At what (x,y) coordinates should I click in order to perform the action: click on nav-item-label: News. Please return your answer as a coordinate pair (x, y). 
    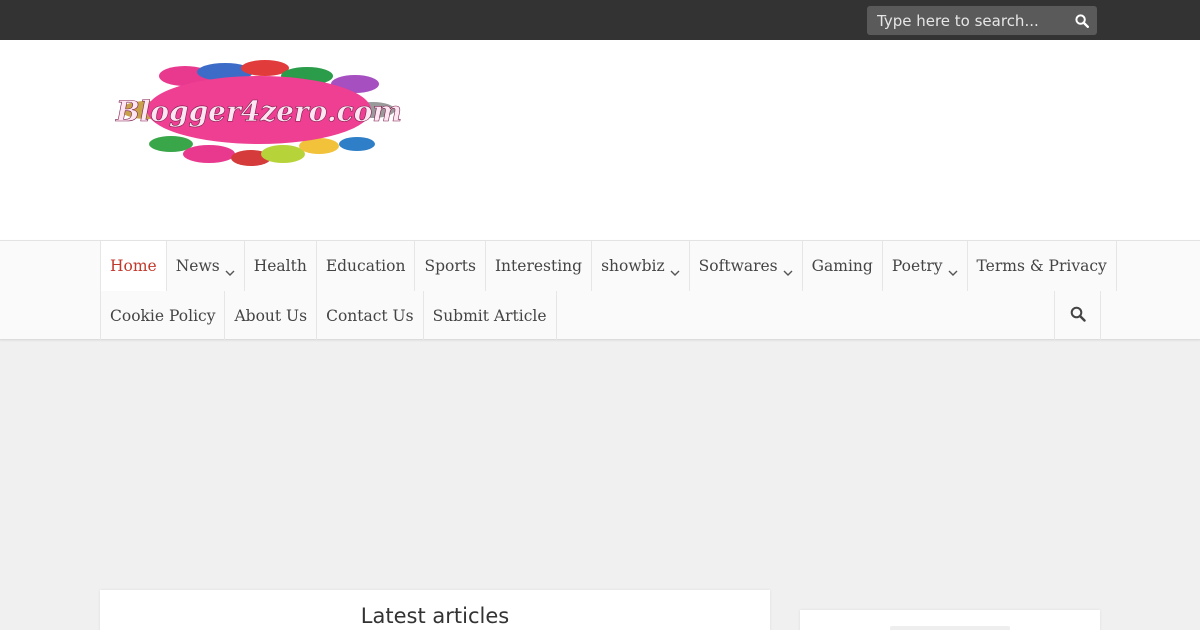
    Looking at the image, I should click on (197, 266).